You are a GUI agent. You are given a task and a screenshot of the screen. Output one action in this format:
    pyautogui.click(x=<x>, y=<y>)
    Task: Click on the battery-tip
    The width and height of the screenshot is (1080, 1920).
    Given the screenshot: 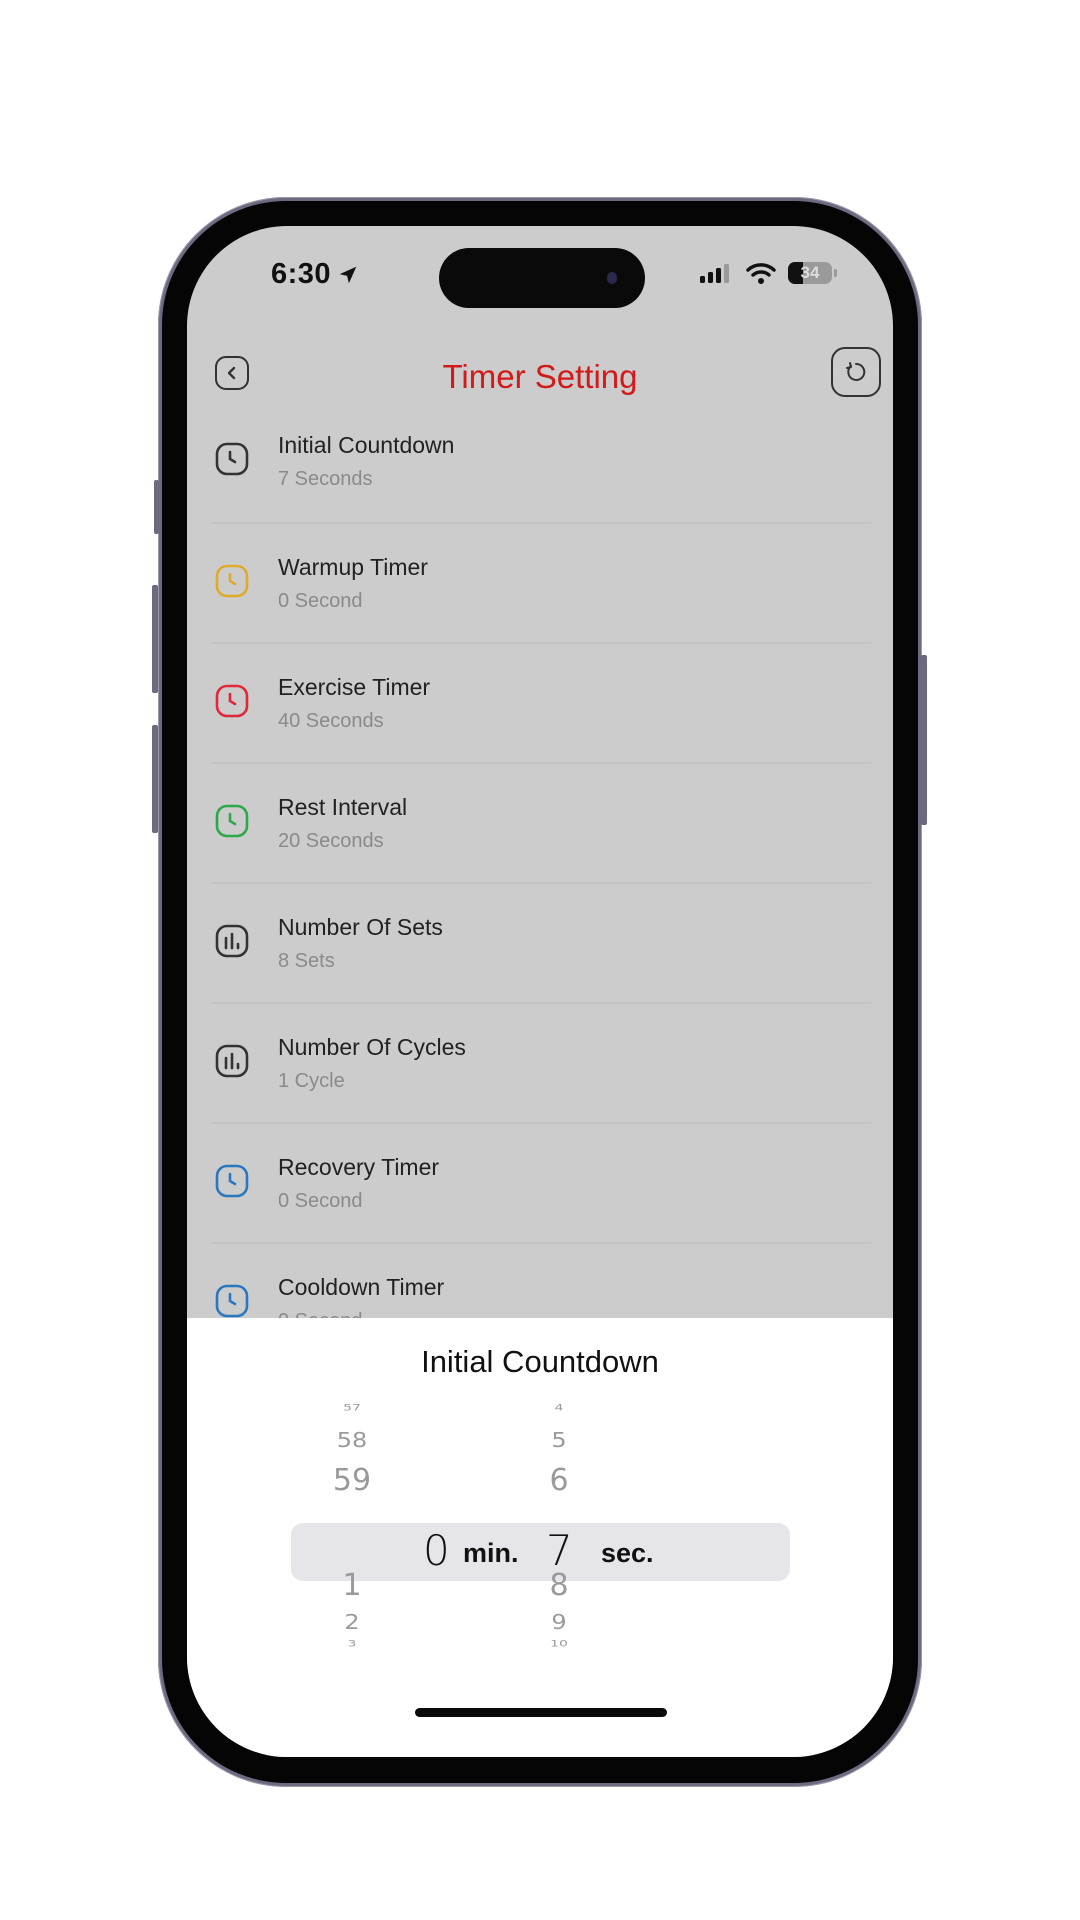 What is the action you would take?
    pyautogui.click(x=835, y=273)
    